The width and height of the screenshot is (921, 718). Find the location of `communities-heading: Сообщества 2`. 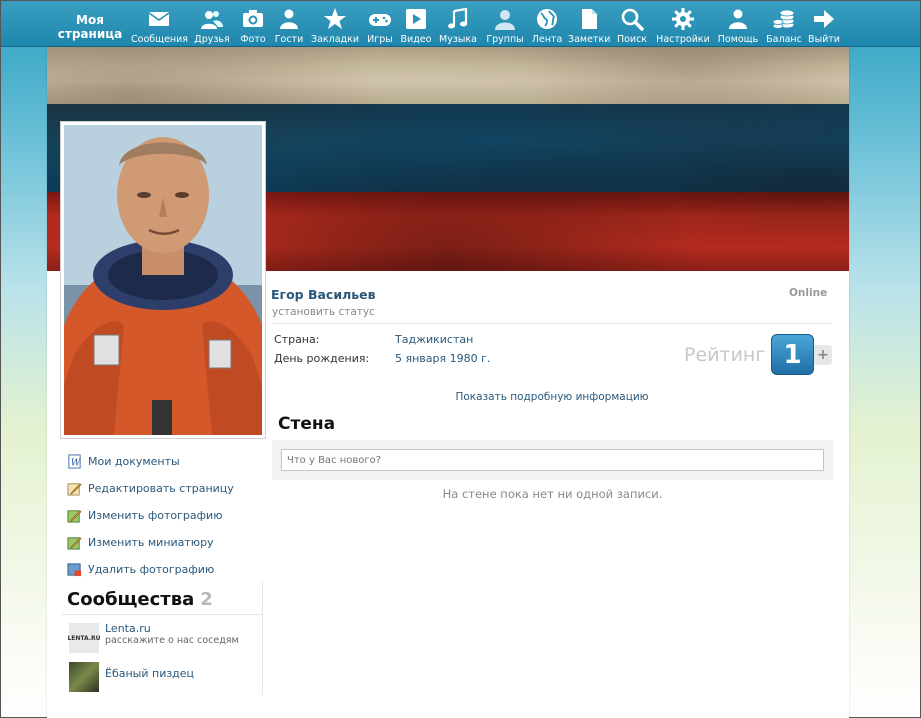

communities-heading: Сообщества 2 is located at coordinates (140, 599).